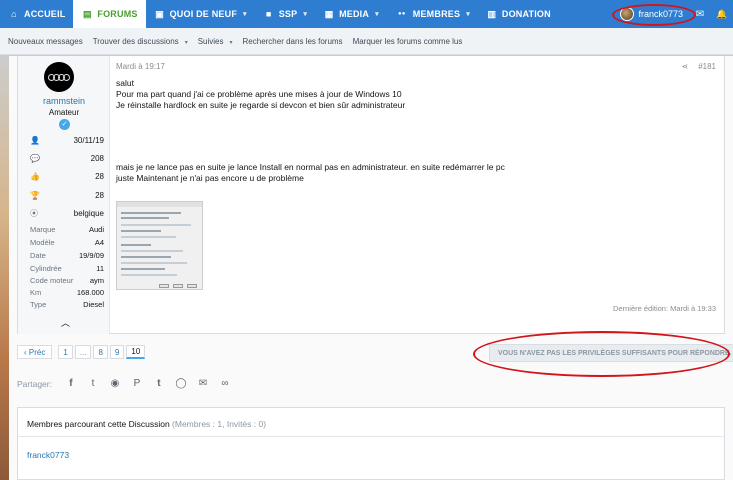 The height and width of the screenshot is (480, 733). I want to click on nav-ssp: ■ SSP ▾, so click(285, 14).